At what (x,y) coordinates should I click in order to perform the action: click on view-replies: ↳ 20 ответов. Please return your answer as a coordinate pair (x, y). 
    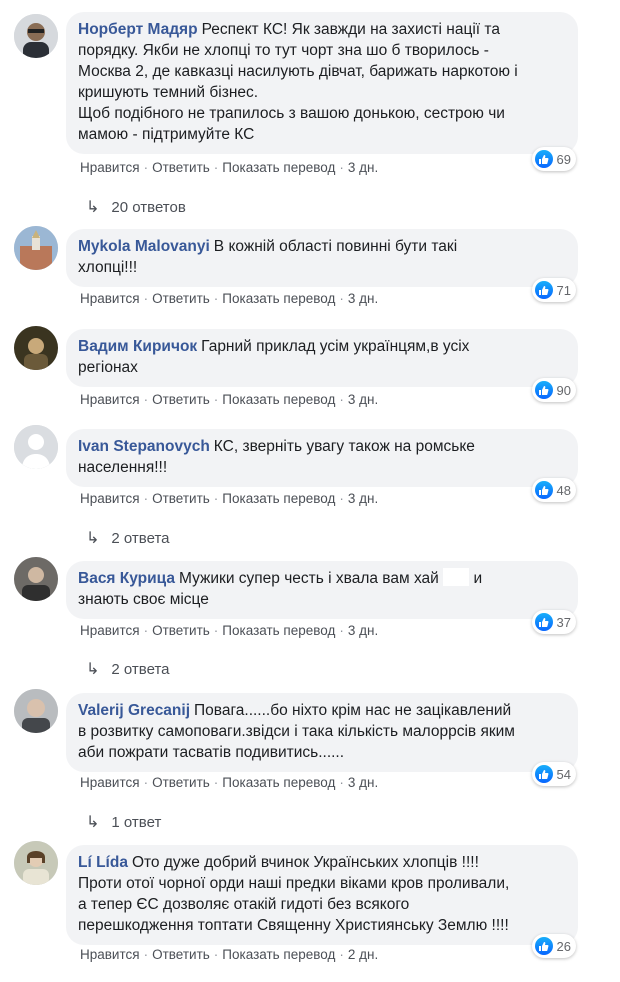
    Looking at the image, I should click on (136, 207).